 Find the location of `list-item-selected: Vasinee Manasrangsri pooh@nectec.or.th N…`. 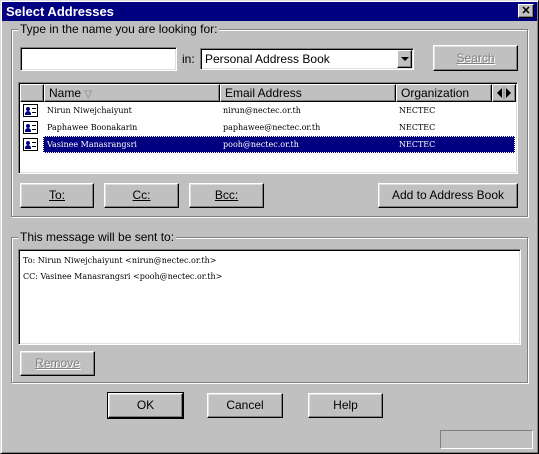

list-item-selected: Vasinee Manasrangsri pooh@nectec.or.th N… is located at coordinates (267, 144).